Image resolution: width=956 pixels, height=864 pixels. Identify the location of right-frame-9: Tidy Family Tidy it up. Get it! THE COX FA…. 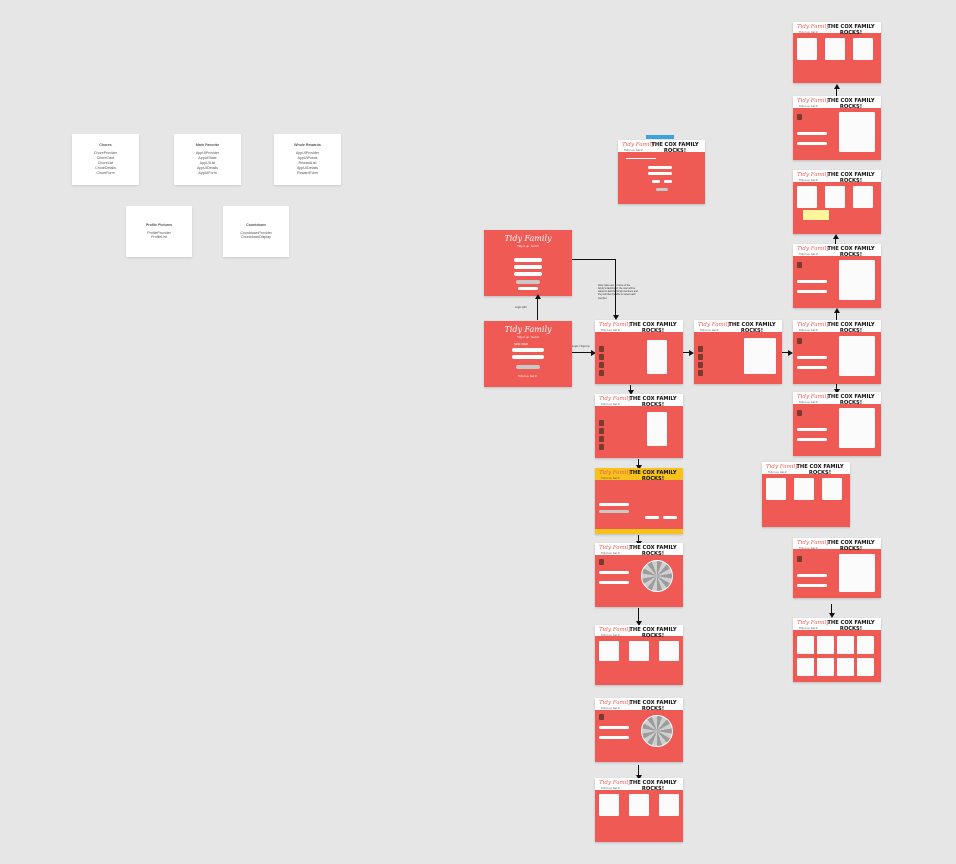
(837, 650).